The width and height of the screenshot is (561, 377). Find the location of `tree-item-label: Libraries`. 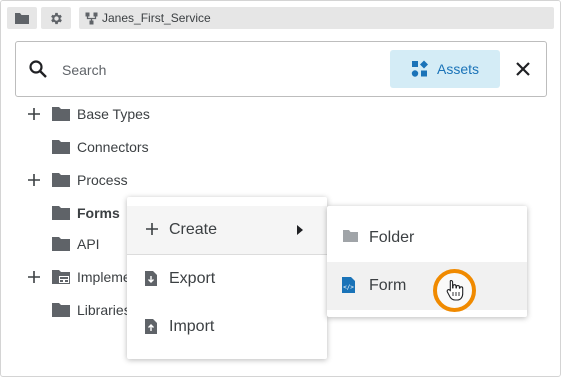

tree-item-label: Libraries is located at coordinates (104, 310).